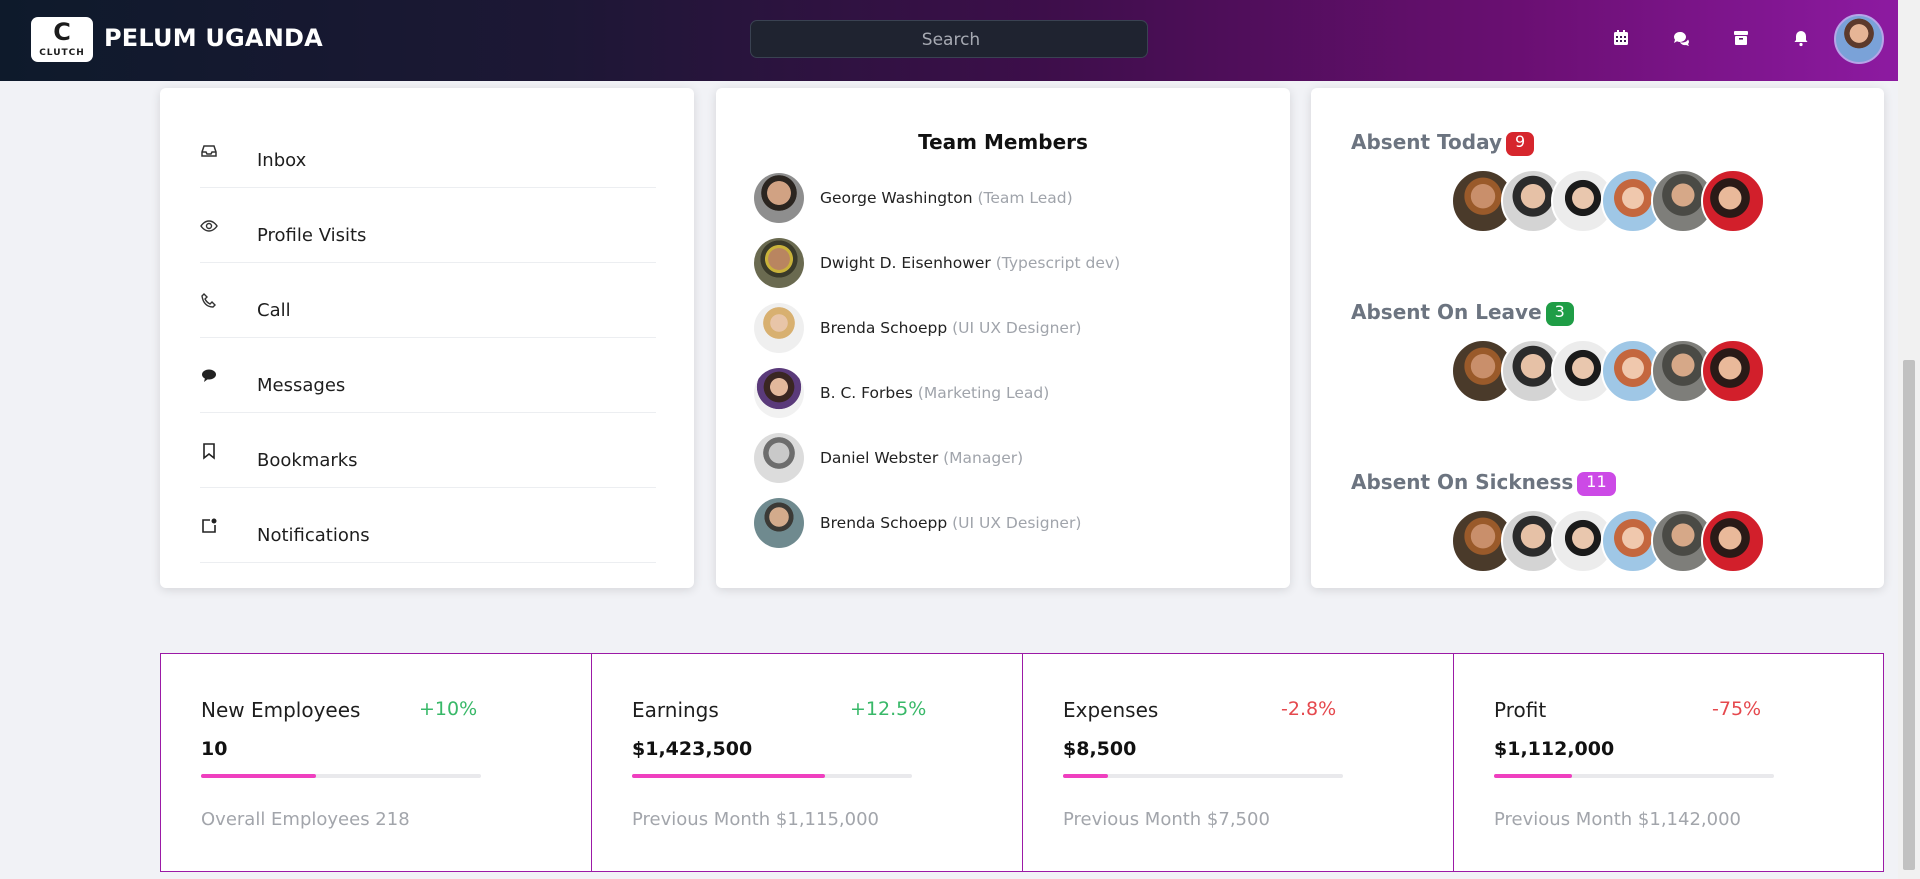 This screenshot has height=879, width=1920. What do you see at coordinates (208, 300) in the screenshot?
I see `phone-icon` at bounding box center [208, 300].